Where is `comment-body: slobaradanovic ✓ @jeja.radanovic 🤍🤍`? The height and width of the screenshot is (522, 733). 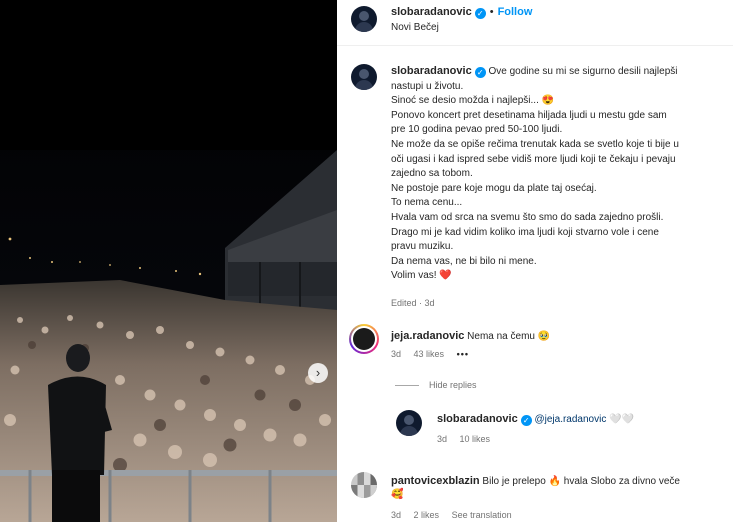
comment-body: slobaradanovic ✓ @jeja.radanovic 🤍🤍 is located at coordinates (535, 419).